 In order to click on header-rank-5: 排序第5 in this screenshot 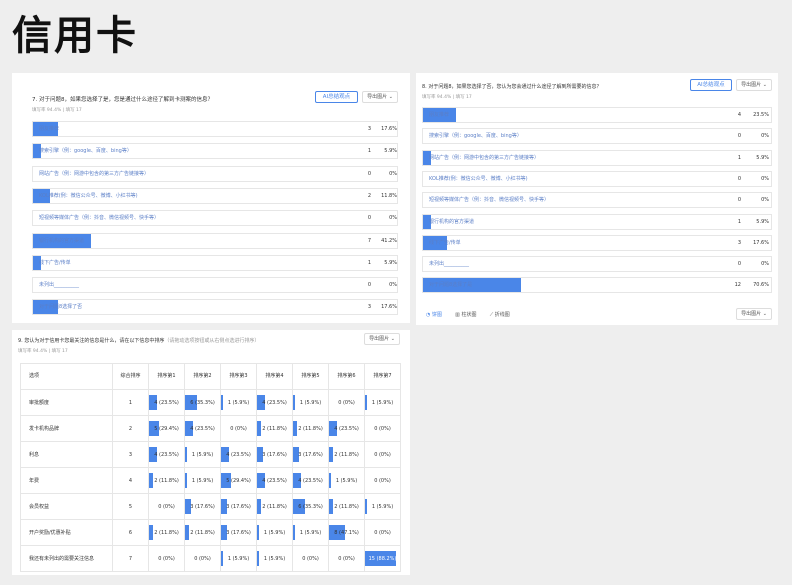, I will do `click(310, 376)`.